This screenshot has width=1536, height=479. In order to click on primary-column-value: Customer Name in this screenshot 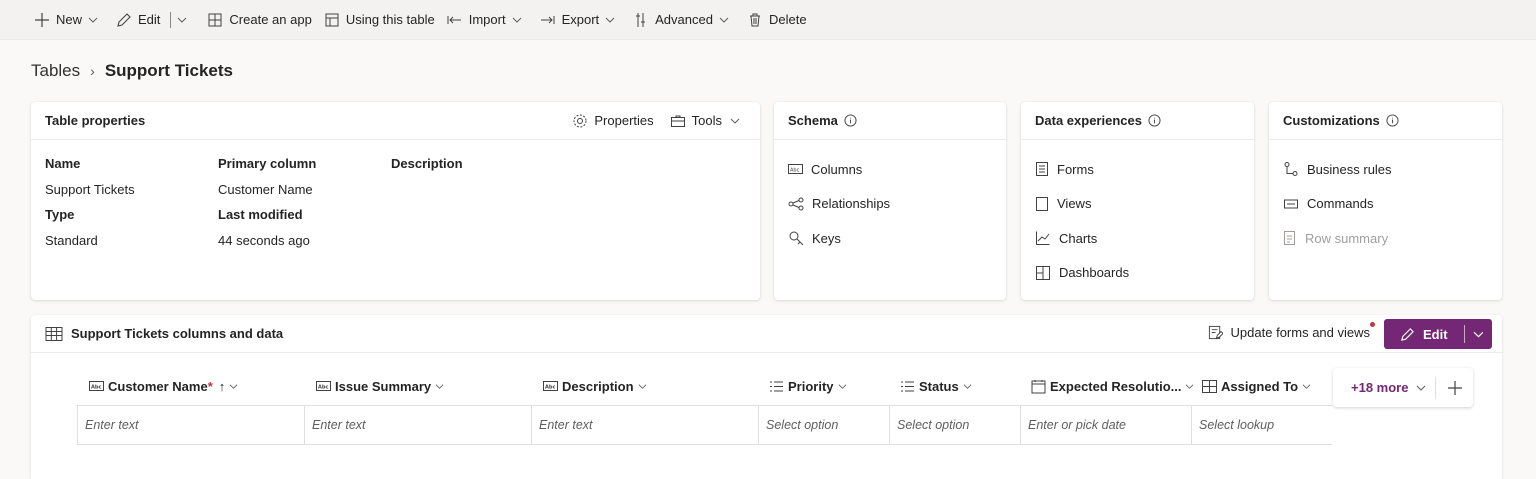, I will do `click(265, 189)`.